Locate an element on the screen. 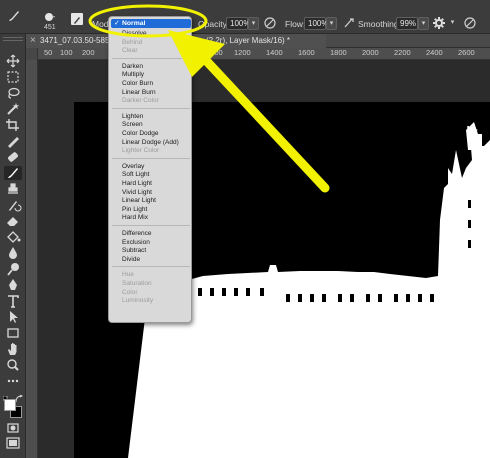 The image size is (490, 458). pen-tool-icon is located at coordinates (13, 285).